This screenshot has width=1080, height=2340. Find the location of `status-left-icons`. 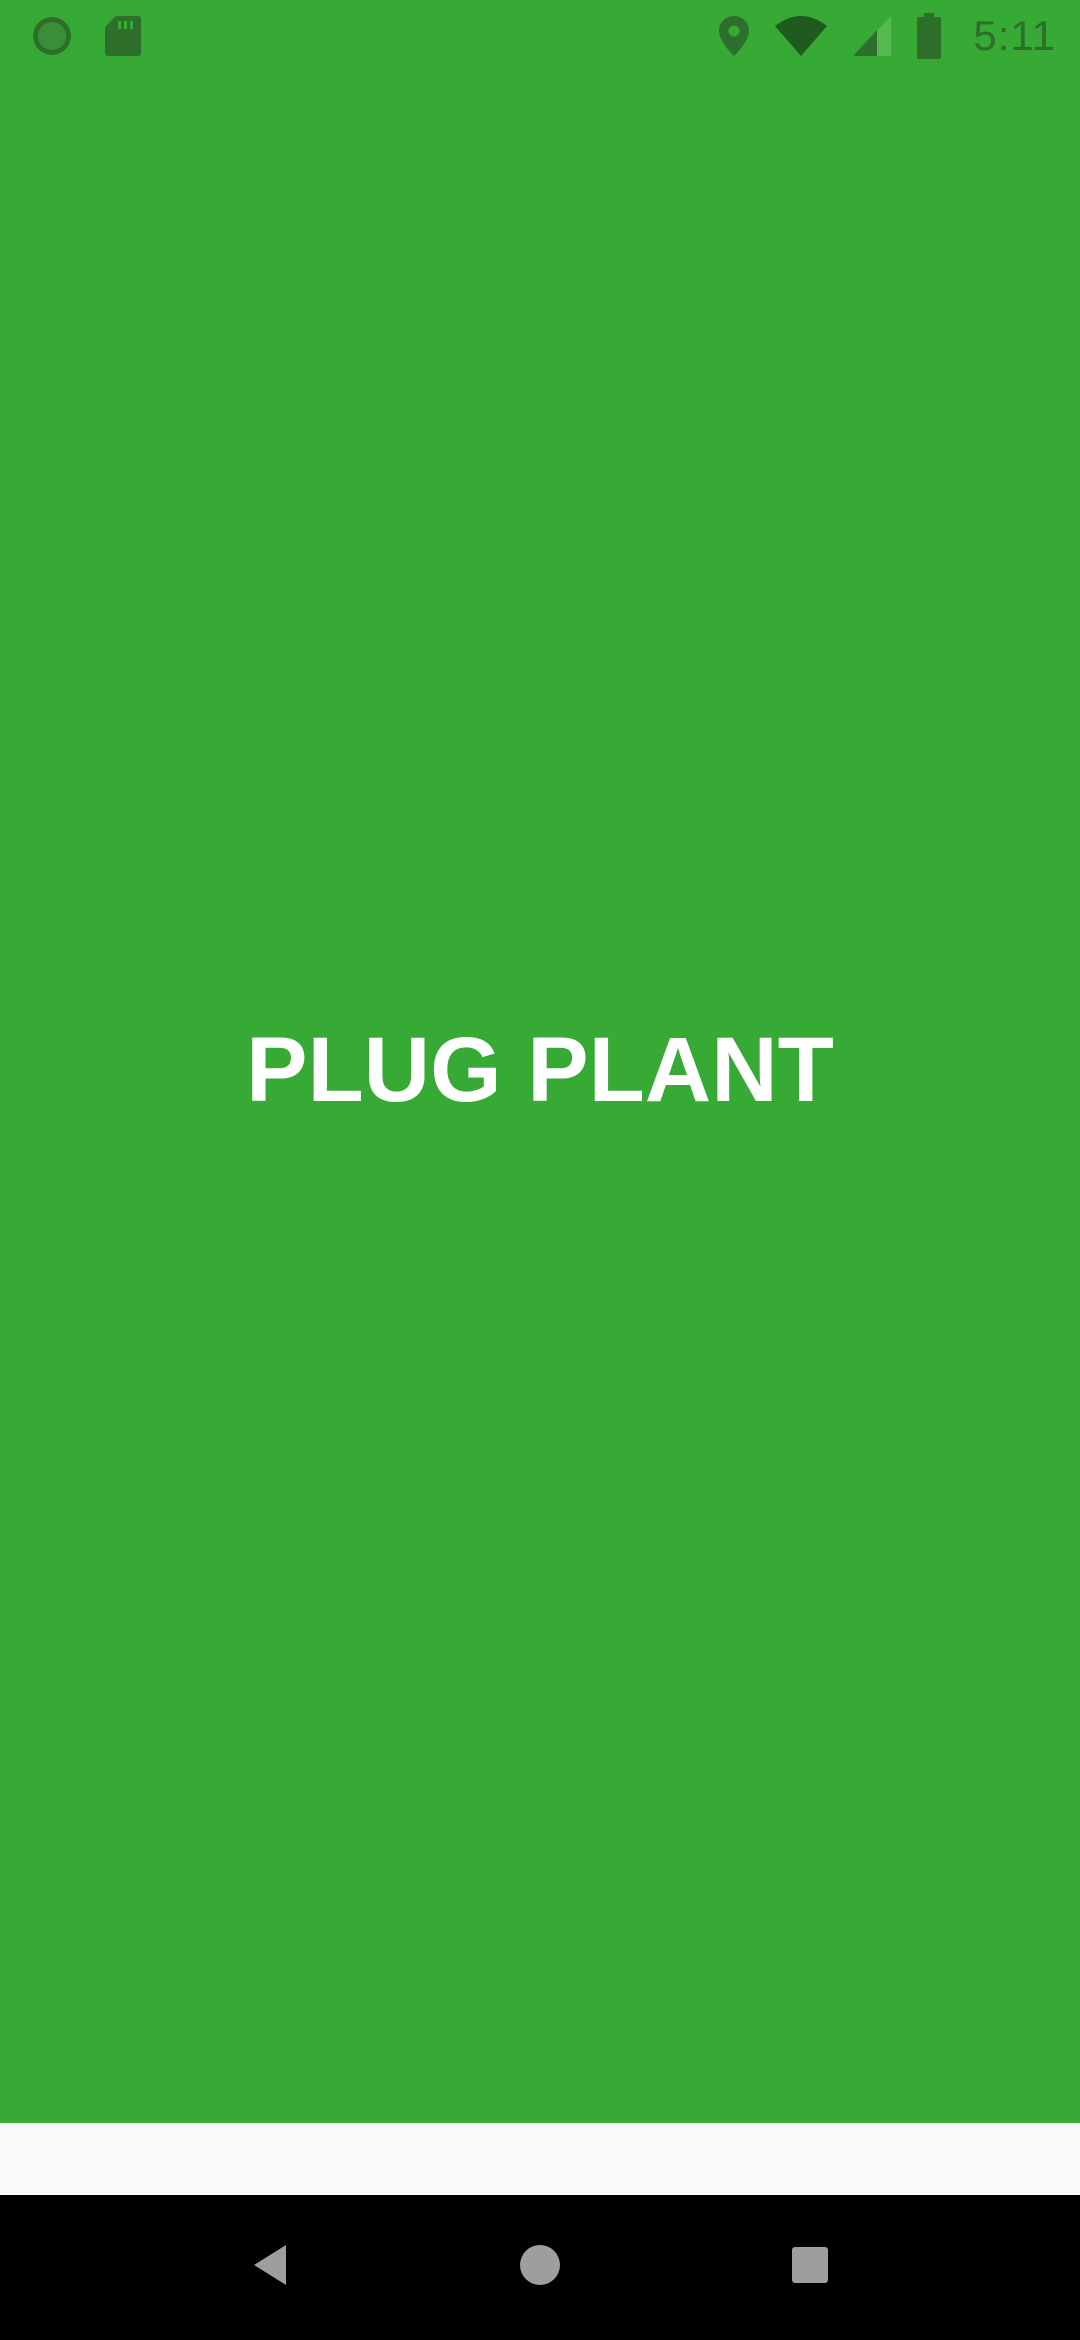

status-left-icons is located at coordinates (86, 36).